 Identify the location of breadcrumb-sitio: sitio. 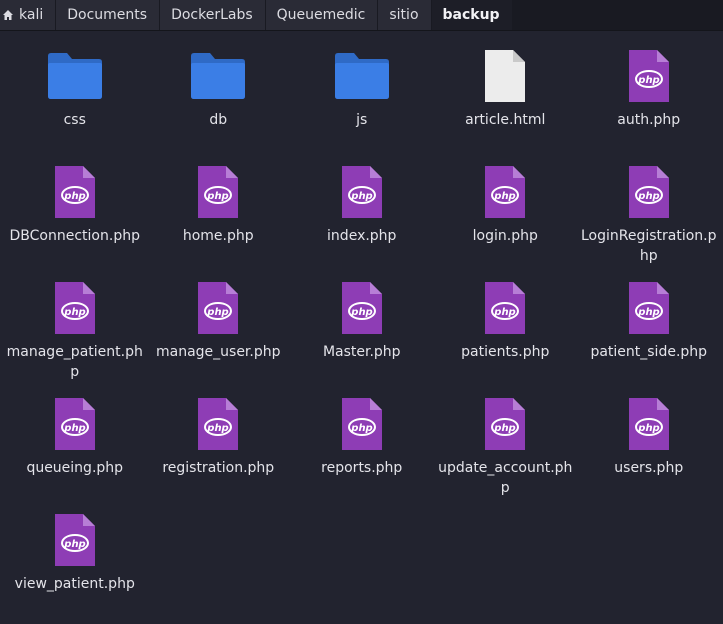
(404, 15).